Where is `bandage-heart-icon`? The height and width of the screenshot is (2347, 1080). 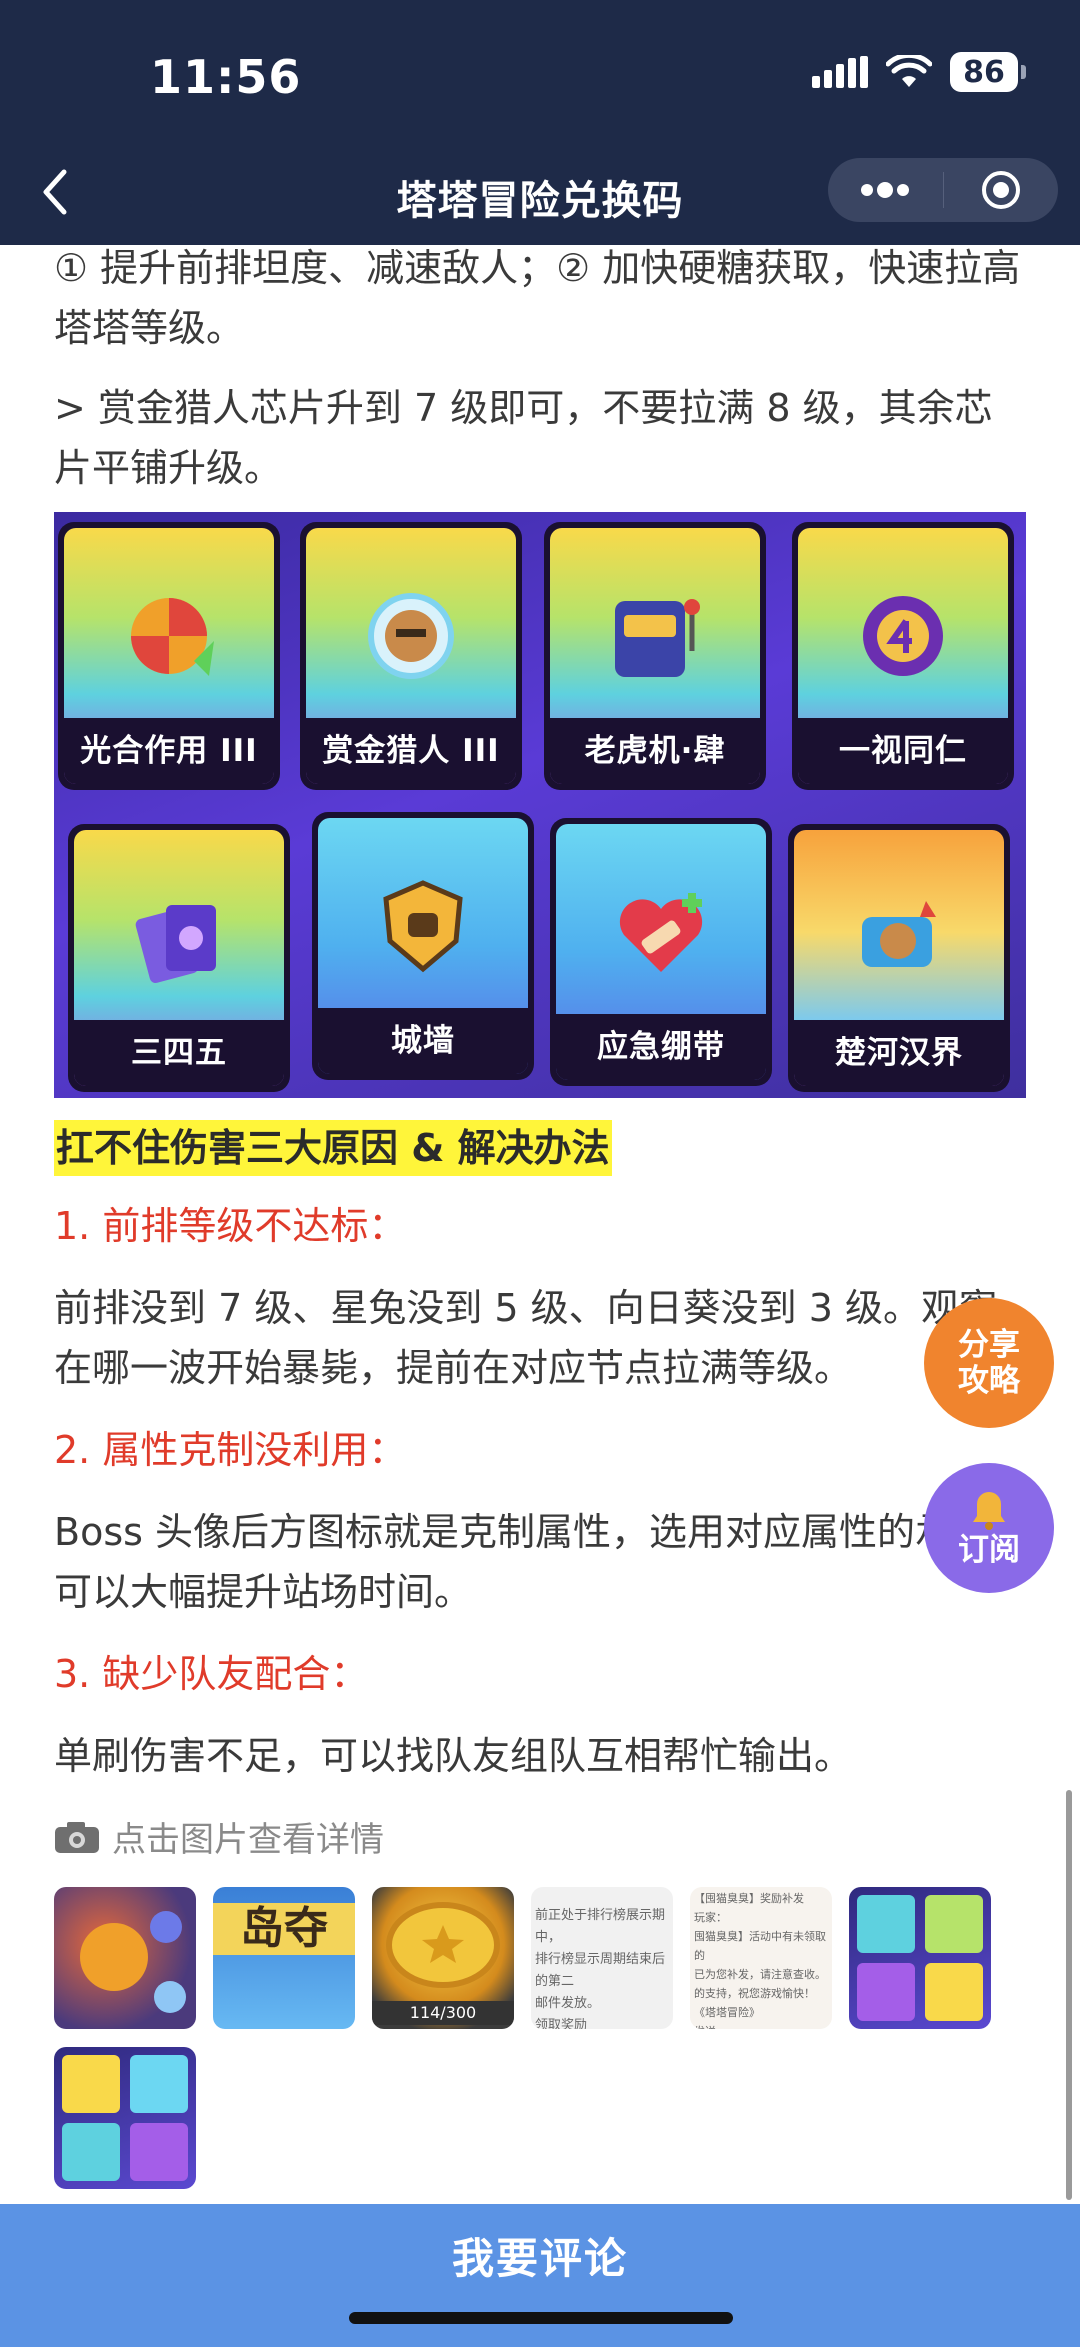 bandage-heart-icon is located at coordinates (661, 932).